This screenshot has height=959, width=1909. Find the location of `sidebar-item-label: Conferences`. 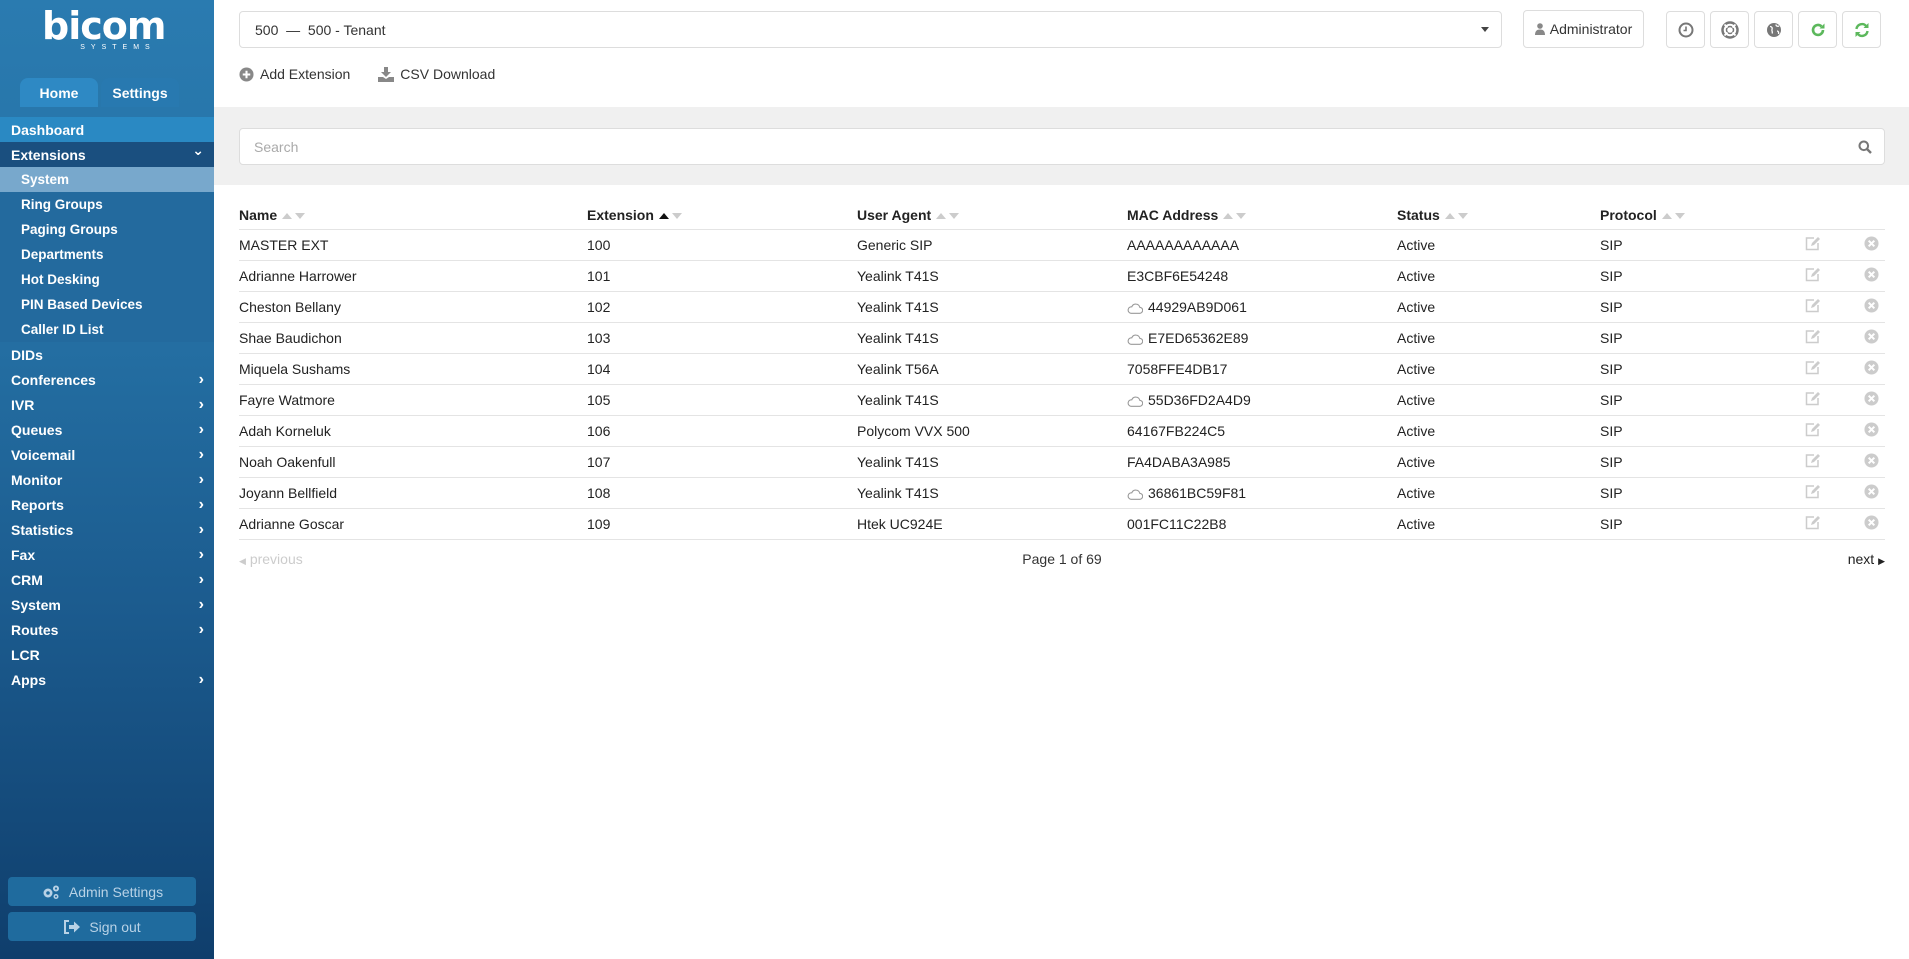

sidebar-item-label: Conferences is located at coordinates (53, 379).